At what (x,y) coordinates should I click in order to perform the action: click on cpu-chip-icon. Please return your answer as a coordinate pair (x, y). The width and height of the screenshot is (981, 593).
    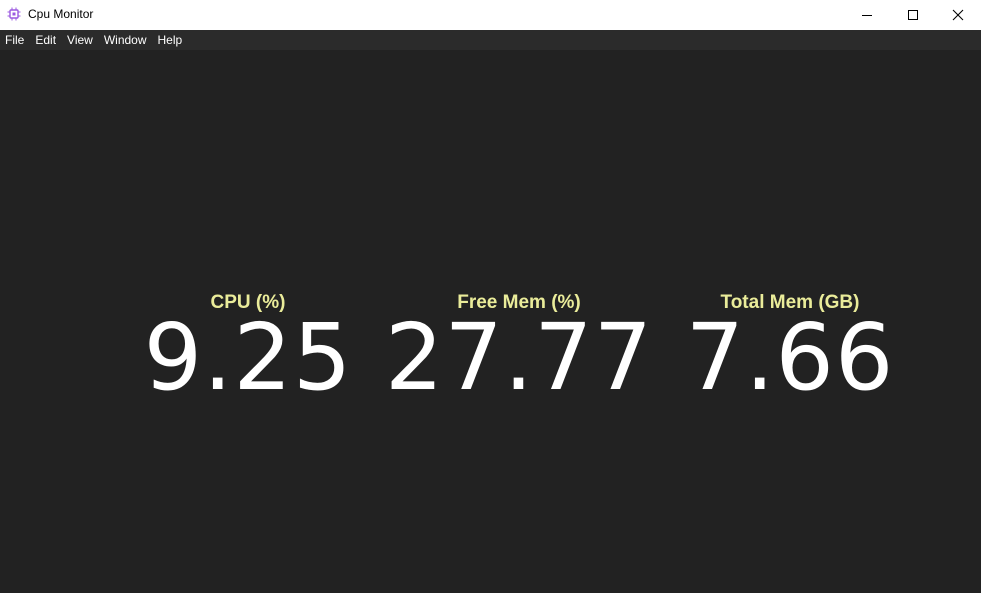
    Looking at the image, I should click on (14, 14).